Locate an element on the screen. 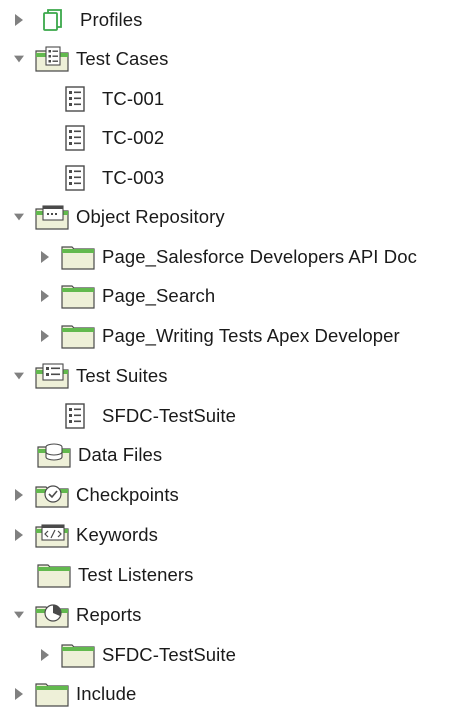 The width and height of the screenshot is (449, 712). tree-item-checkpoints: Checkpoints is located at coordinates (224, 495).